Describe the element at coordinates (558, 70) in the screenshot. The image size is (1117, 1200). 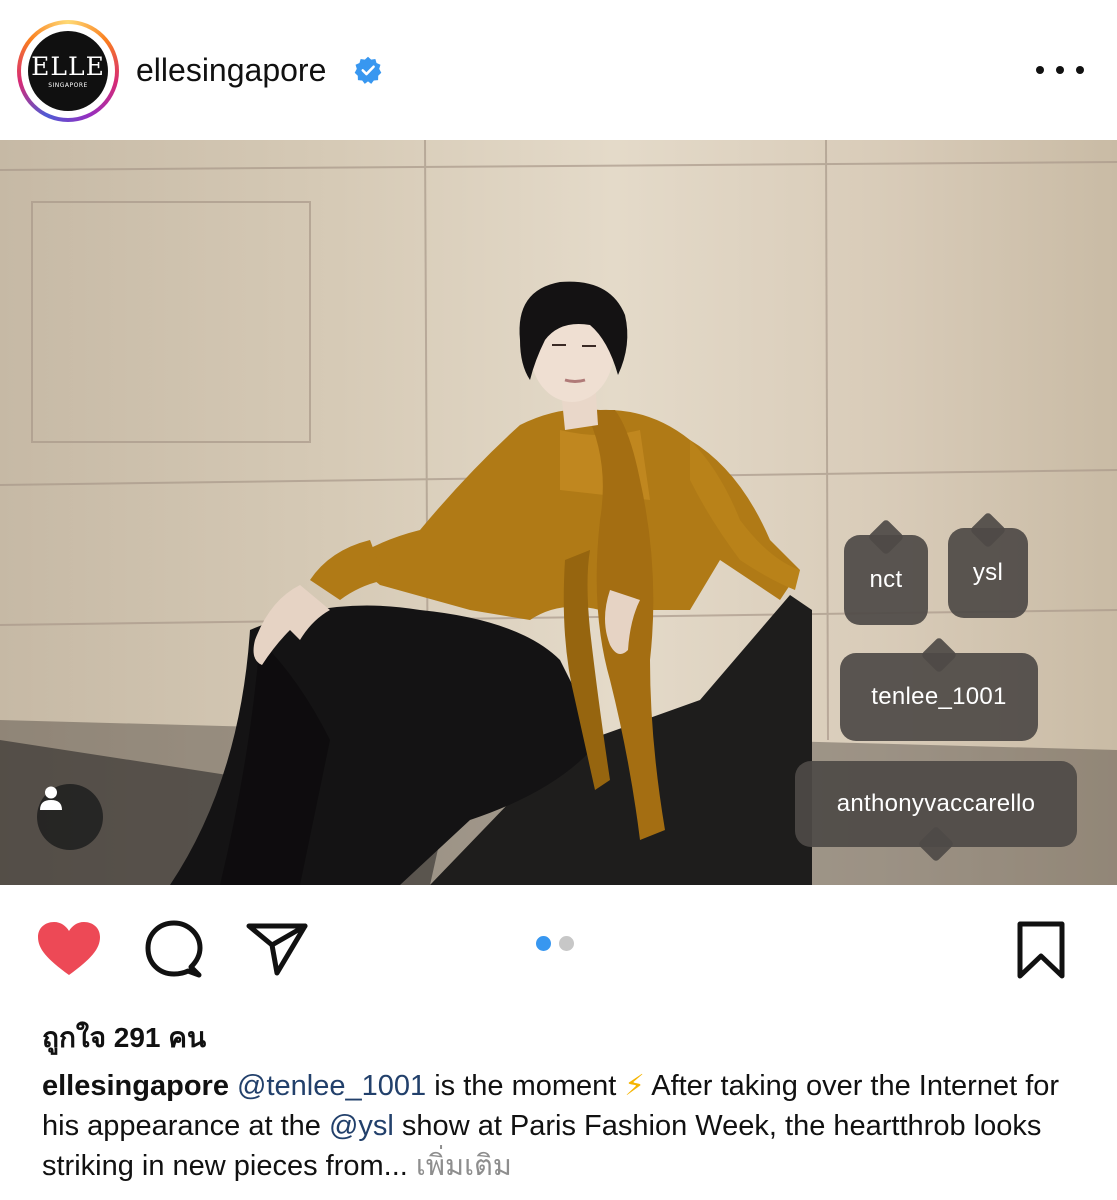
I see `post-header: ELLE SINGAPORE ellesingapore` at that location.